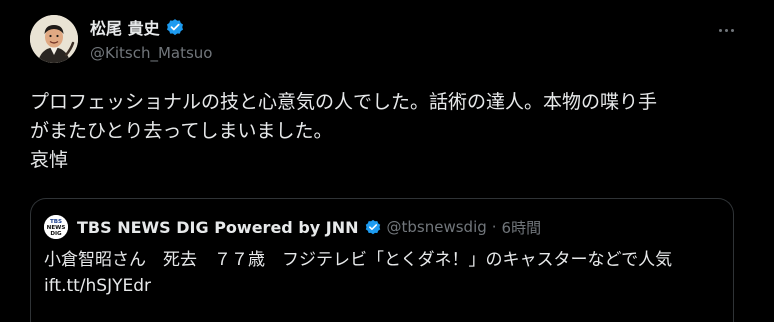 This screenshot has width=774, height=322. I want to click on quoted-avatar: TBS NEWS DIG, so click(56, 227).